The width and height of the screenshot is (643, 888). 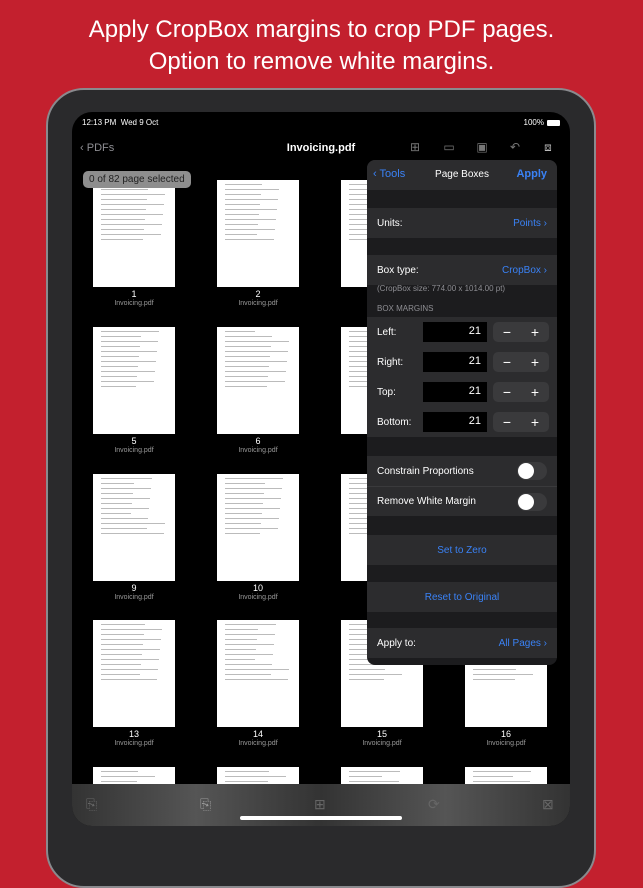 I want to click on rotate-page-icon: ⟳, so click(x=434, y=804).